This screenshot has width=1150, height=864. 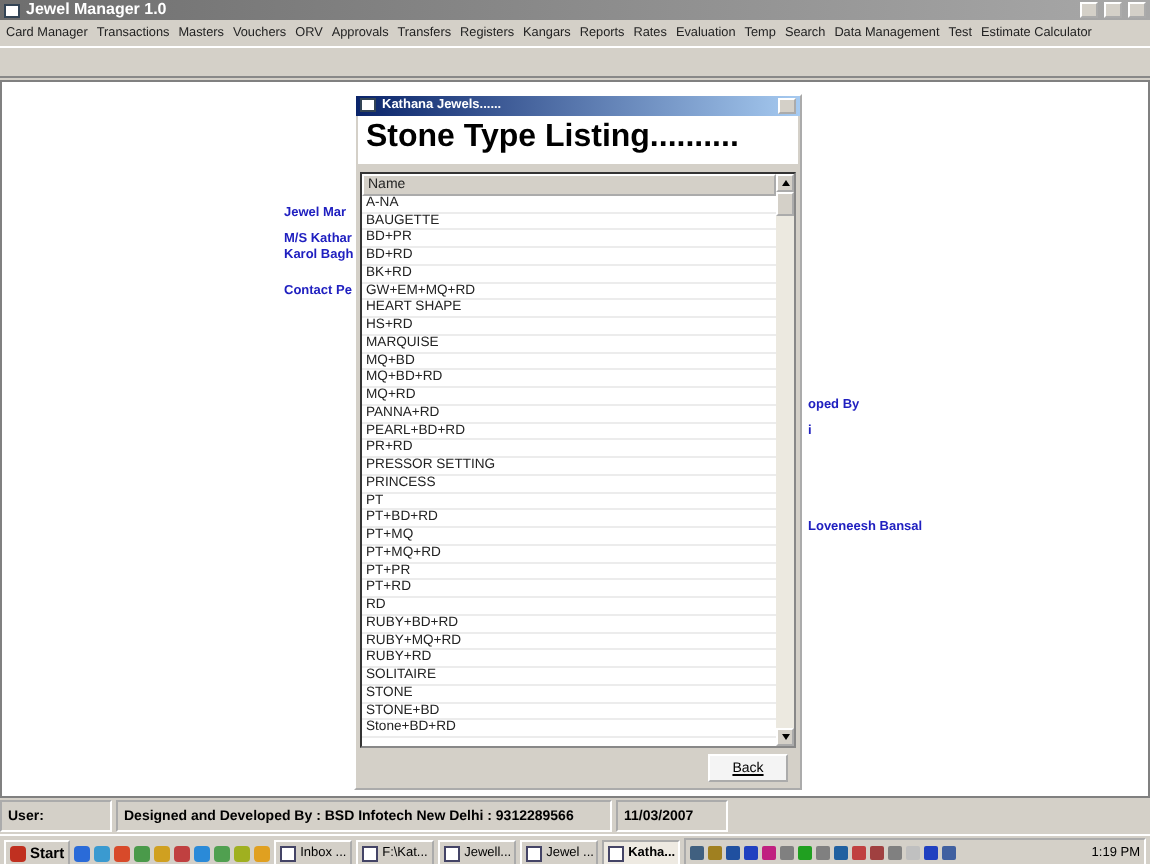 I want to click on scroll-thumb, so click(x=785, y=203).